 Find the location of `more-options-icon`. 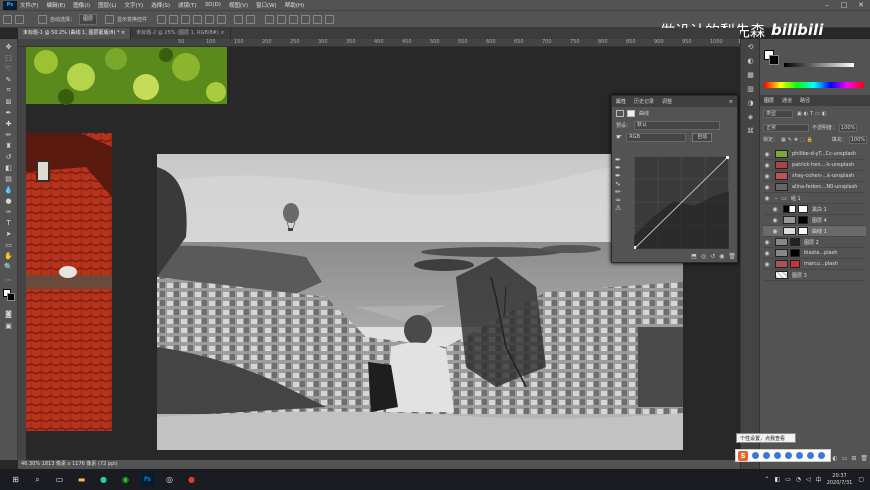

more-options-icon is located at coordinates (251, 19).